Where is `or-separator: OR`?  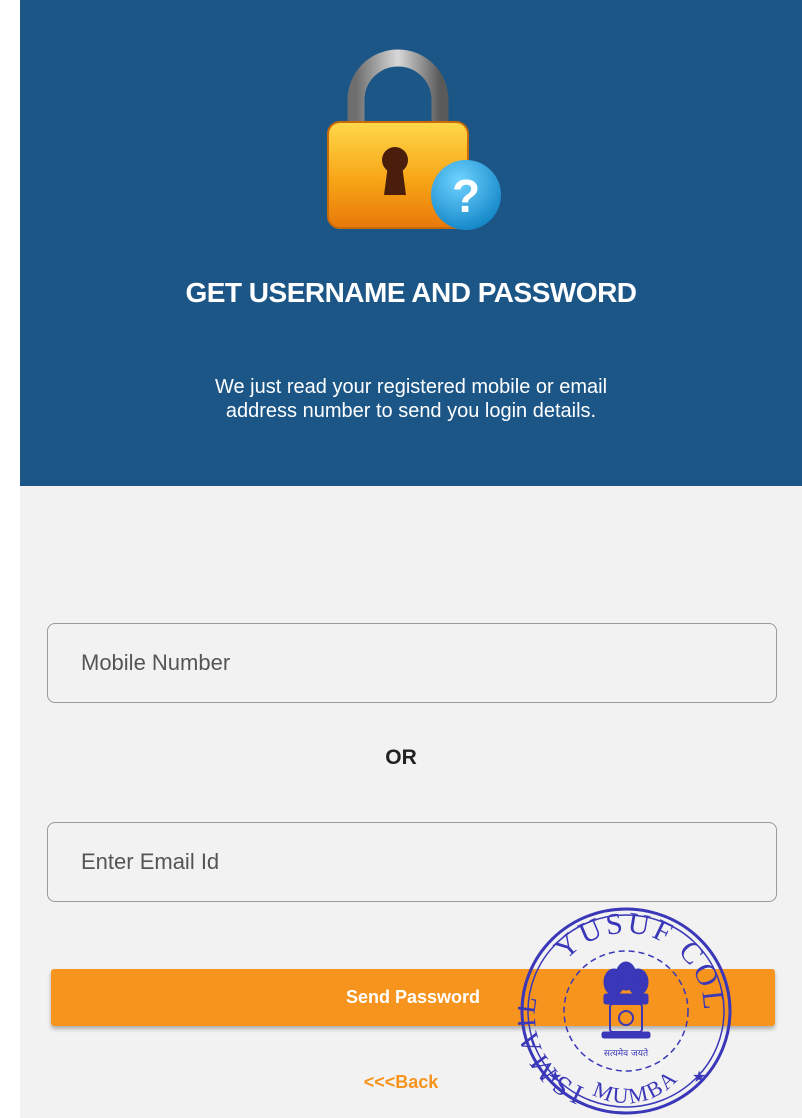
or-separator: OR is located at coordinates (401, 757).